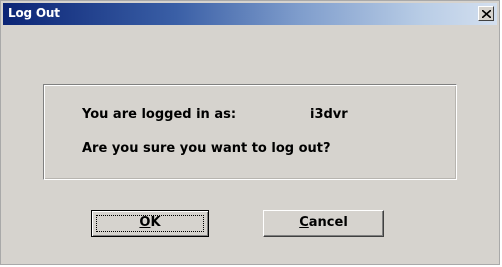  I want to click on title-bar: Log Out, so click(250, 14).